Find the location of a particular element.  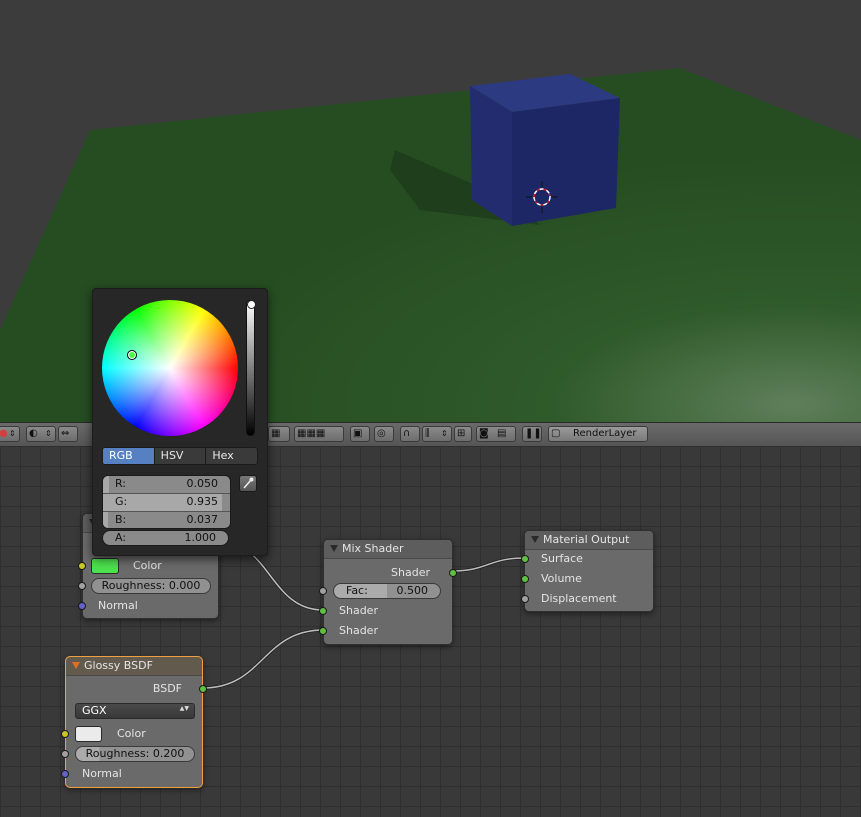

normal-row: Normal is located at coordinates (148, 606).